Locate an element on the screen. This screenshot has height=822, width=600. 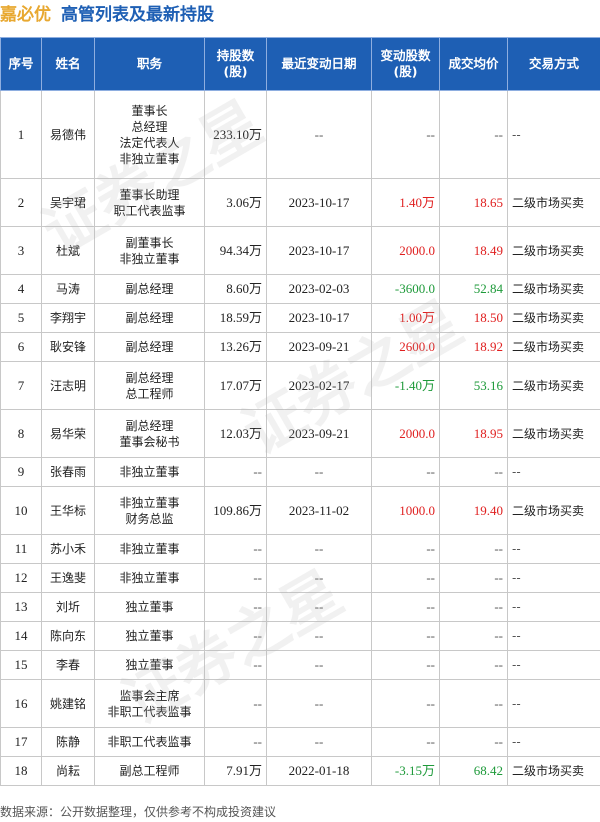
row-role: 董事长助理 职工代表监事 is located at coordinates (149, 202).